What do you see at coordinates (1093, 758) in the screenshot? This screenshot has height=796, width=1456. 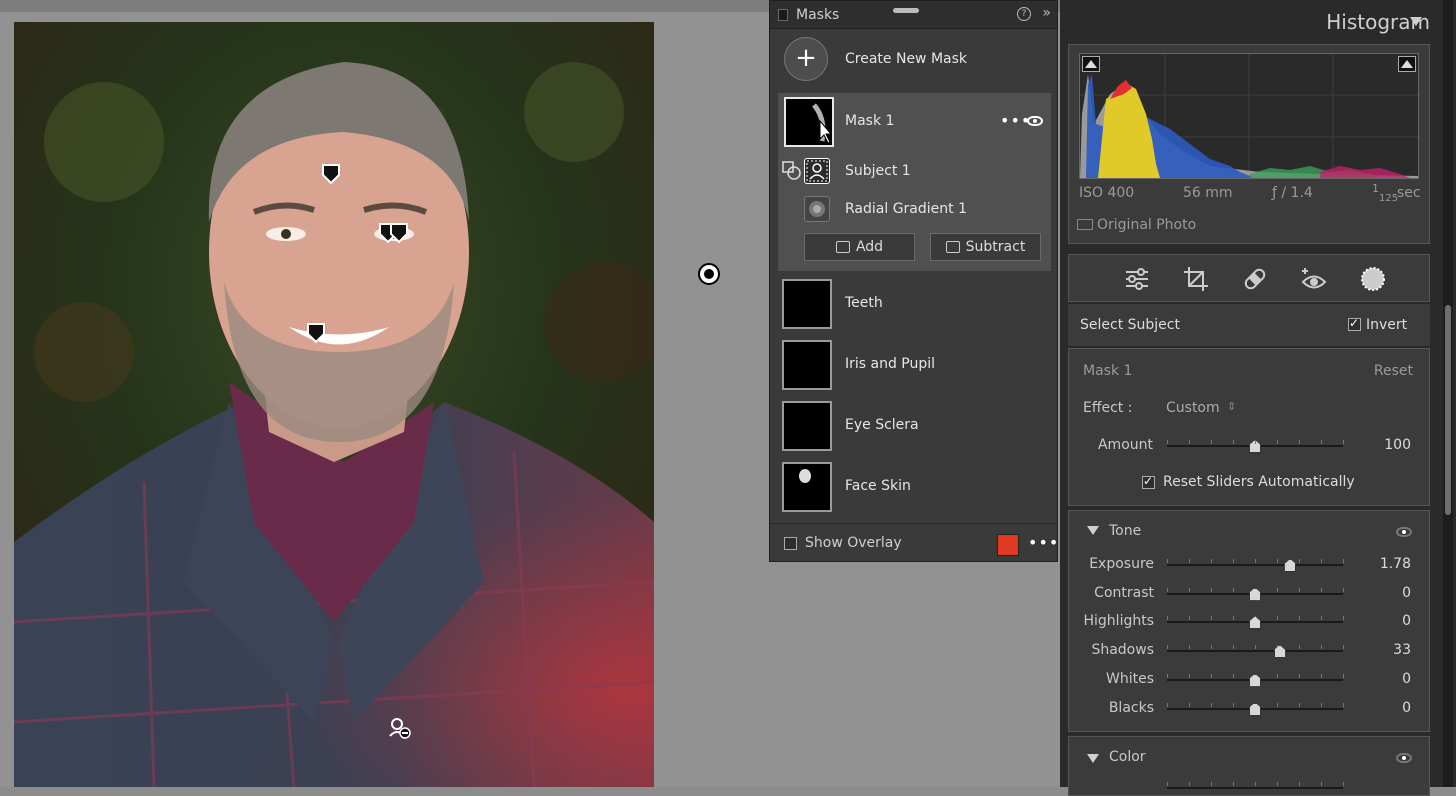 I see `color-expand-icon` at bounding box center [1093, 758].